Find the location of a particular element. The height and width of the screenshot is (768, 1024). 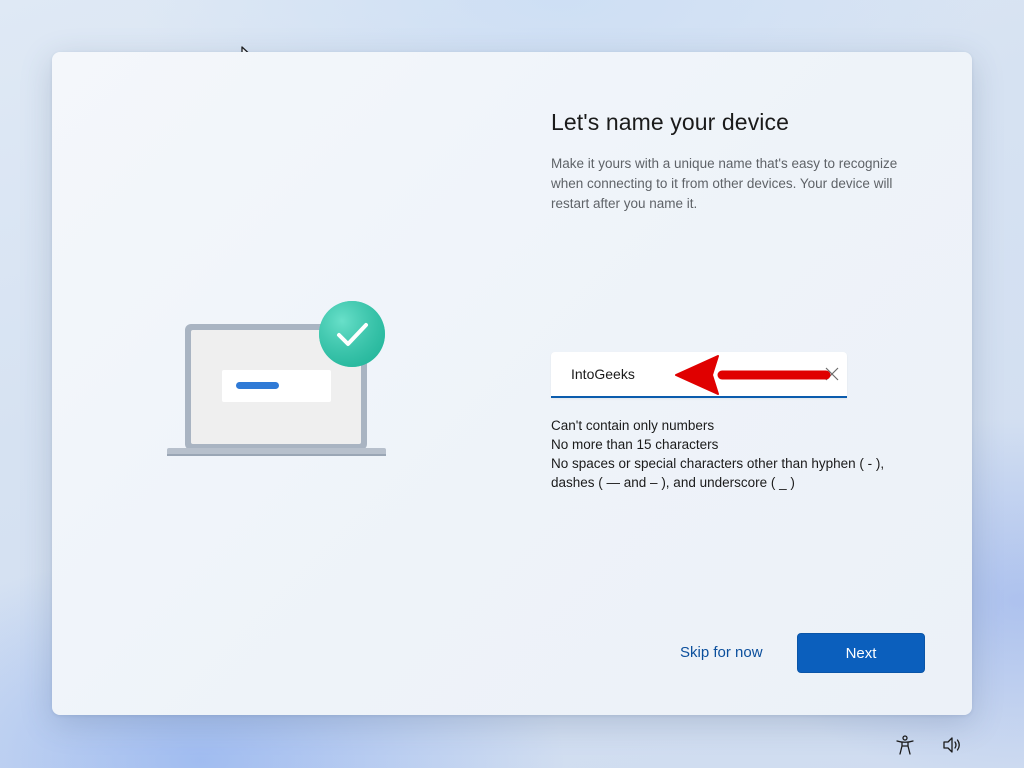

close-icon is located at coordinates (832, 374).